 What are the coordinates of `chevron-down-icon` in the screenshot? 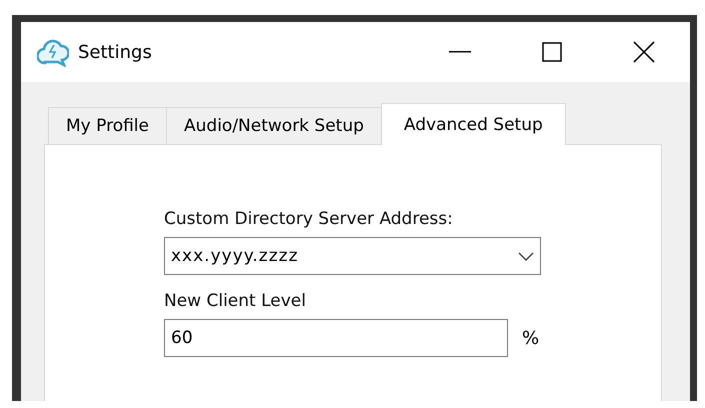 It's located at (526, 256).